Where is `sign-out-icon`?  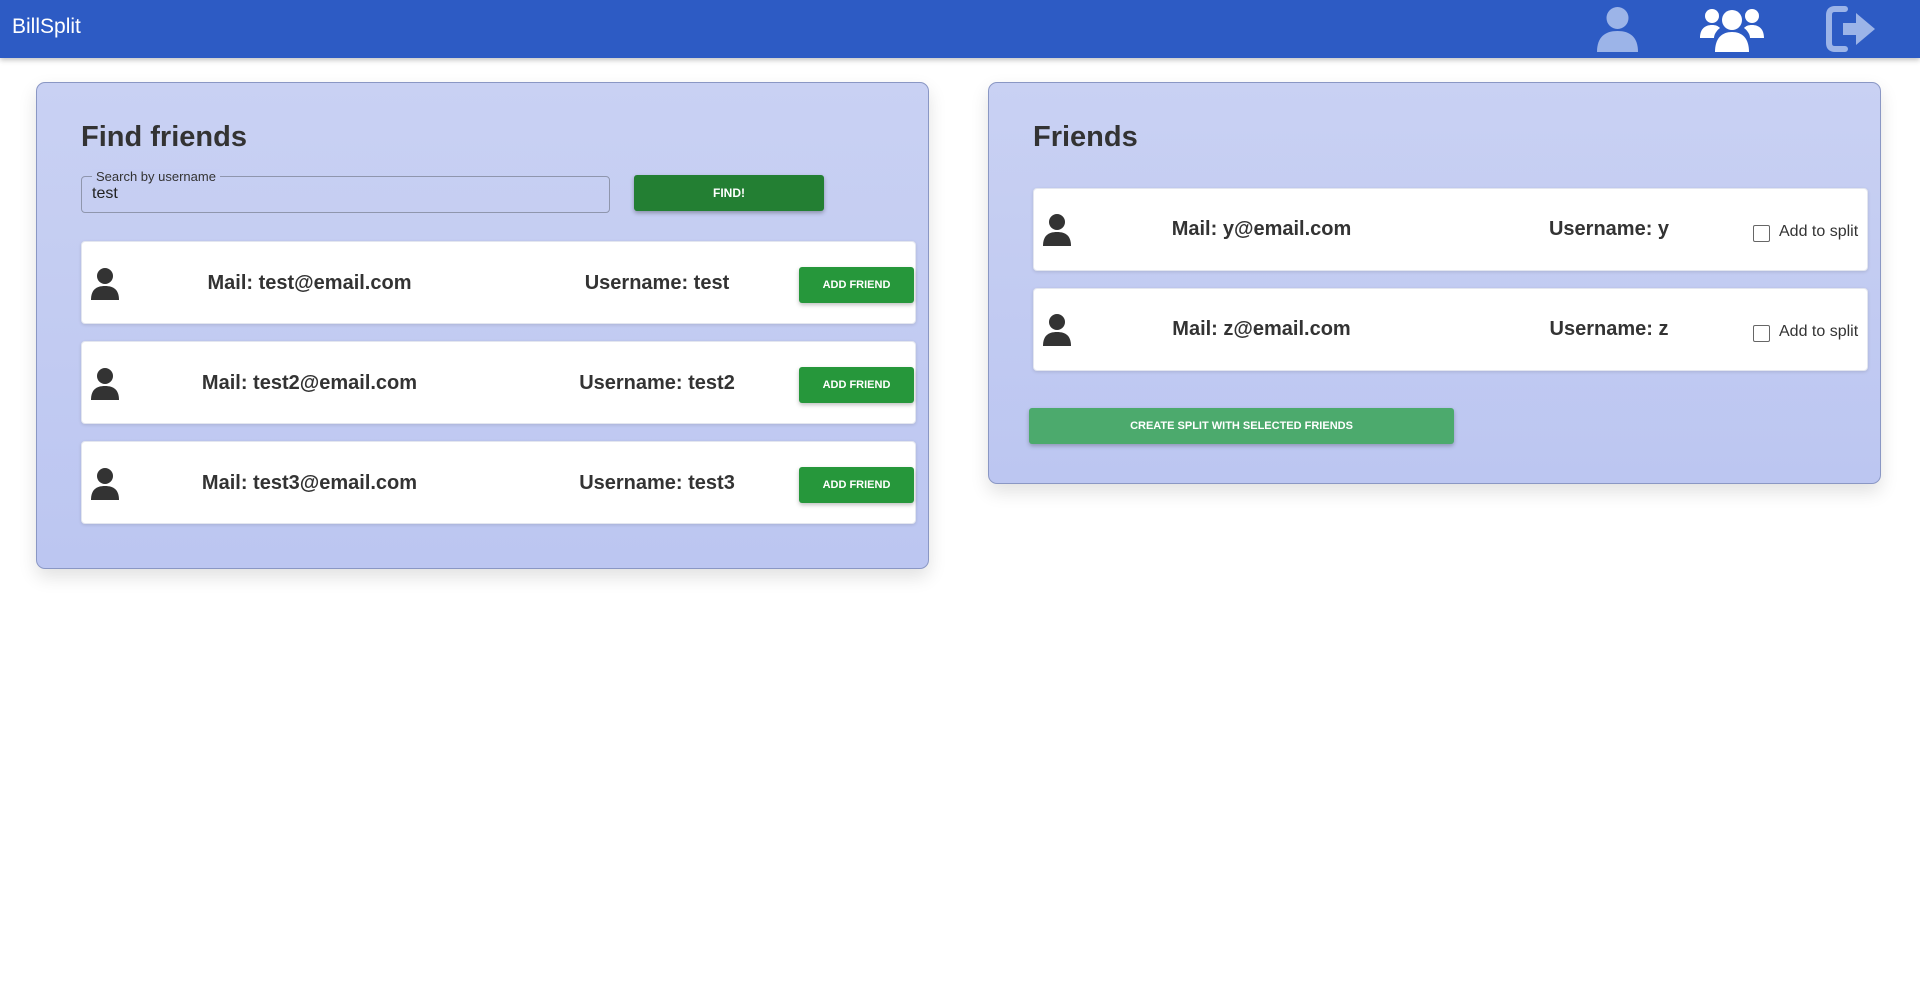 sign-out-icon is located at coordinates (1850, 29).